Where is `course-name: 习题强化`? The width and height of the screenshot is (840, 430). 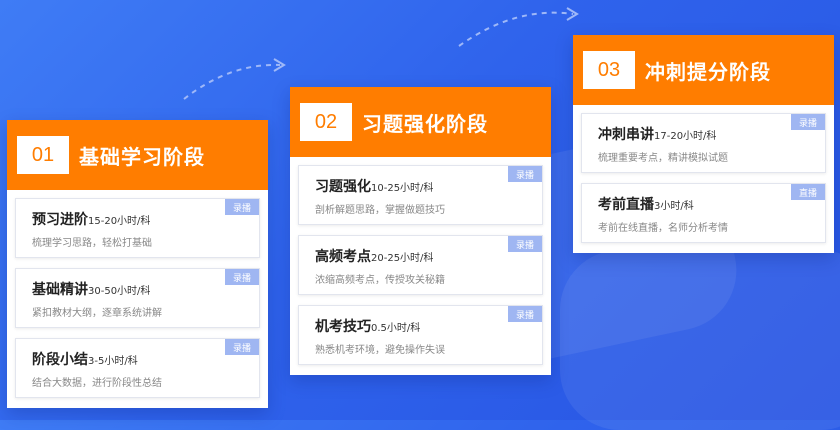 course-name: 习题强化 is located at coordinates (343, 187).